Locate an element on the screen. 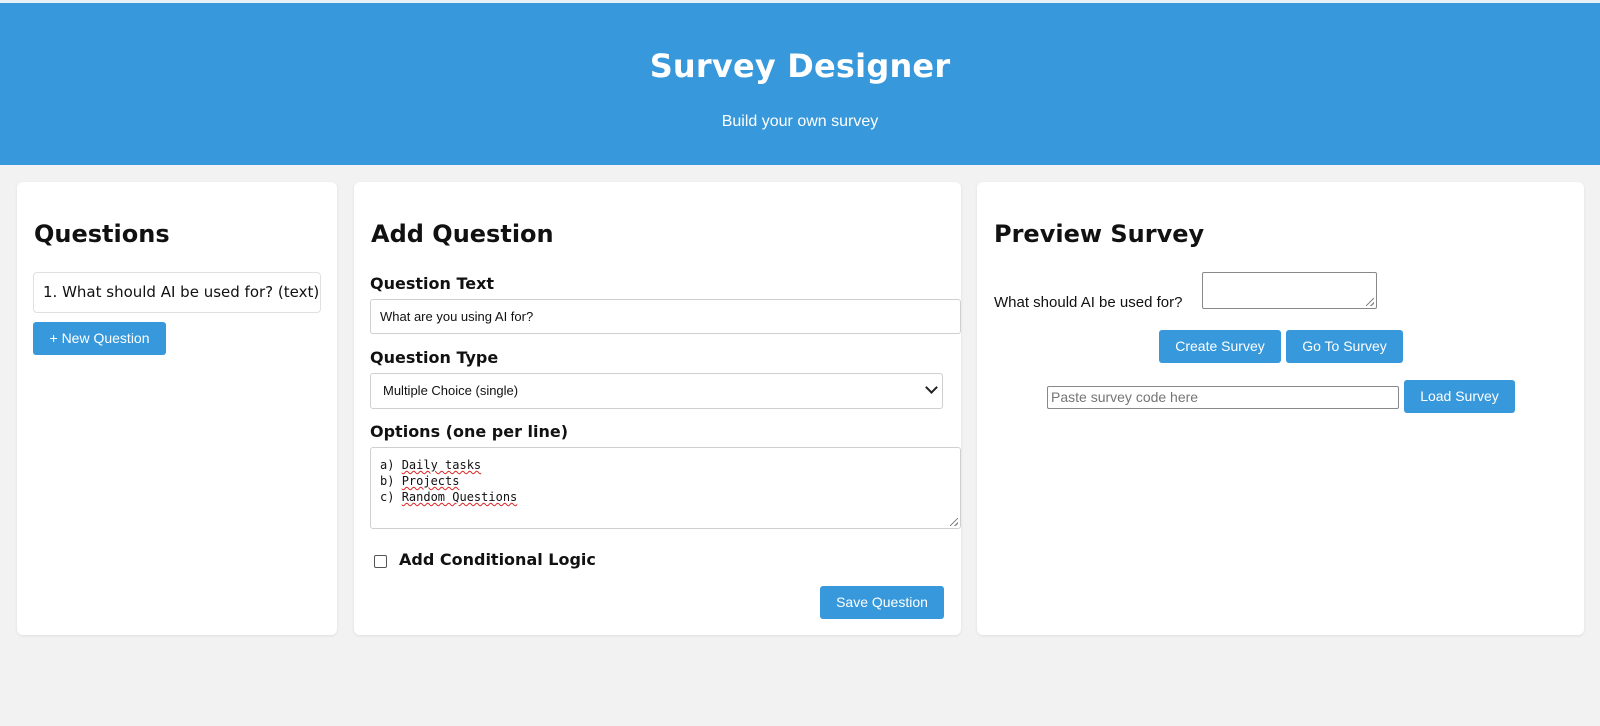 The width and height of the screenshot is (1600, 726). survey-code-input: Paste survey code here is located at coordinates (1223, 397).